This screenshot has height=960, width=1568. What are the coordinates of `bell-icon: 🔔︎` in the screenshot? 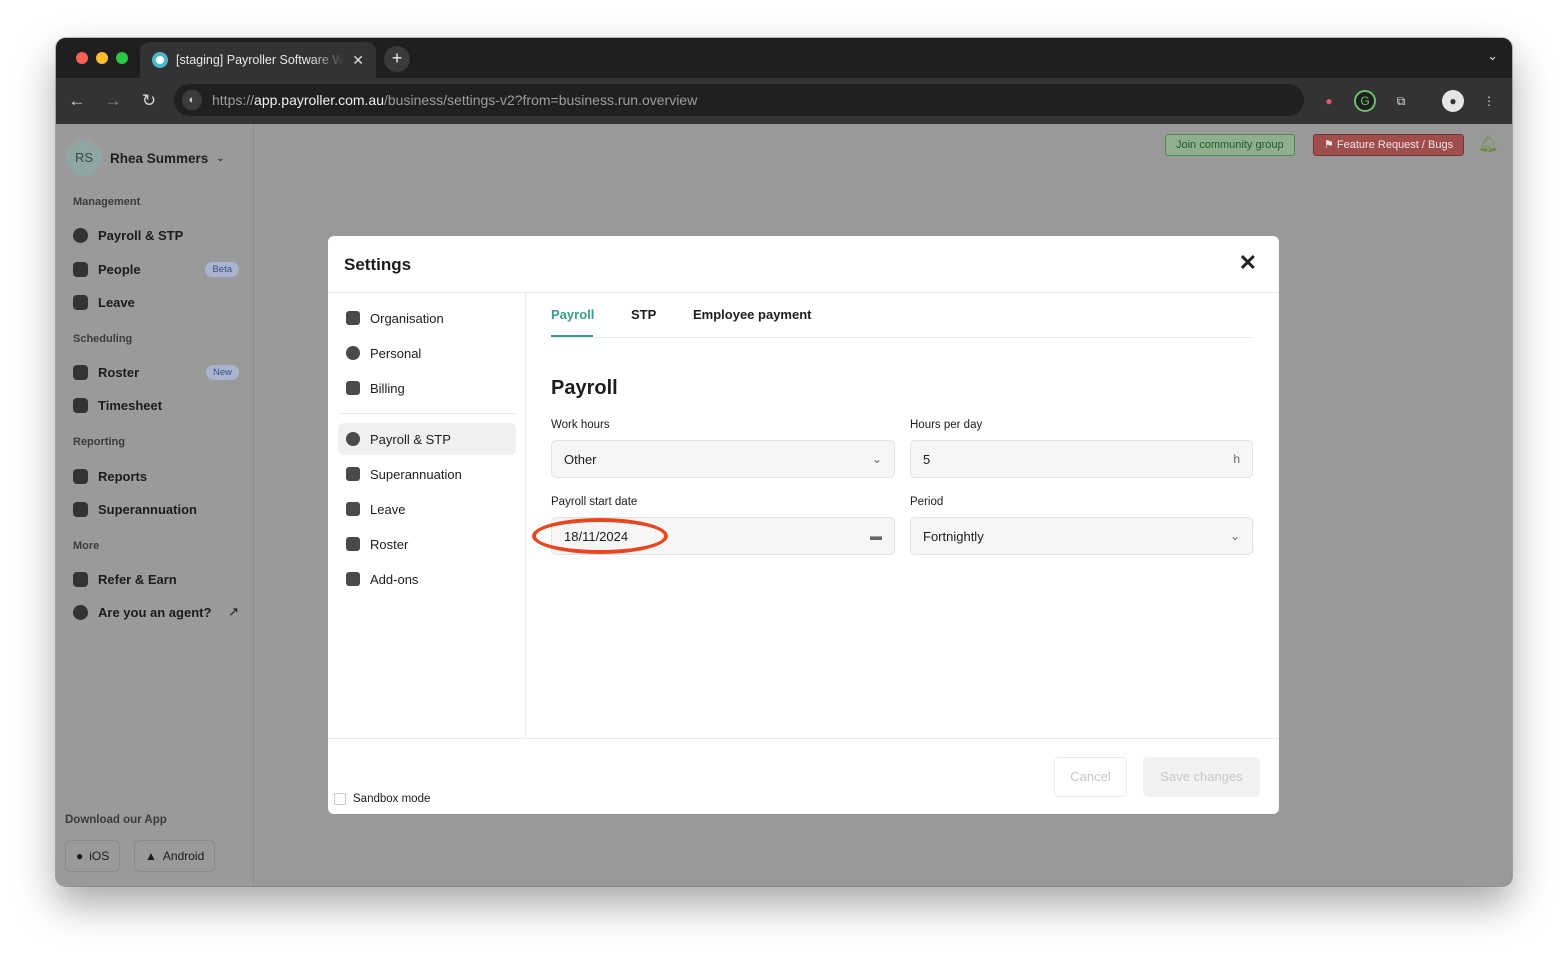 It's located at (1488, 144).